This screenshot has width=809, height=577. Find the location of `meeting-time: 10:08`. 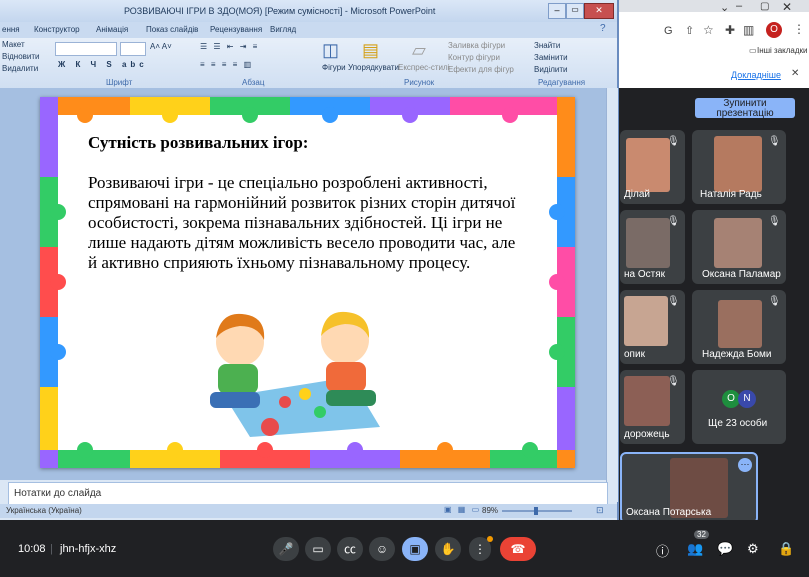

meeting-time: 10:08 is located at coordinates (32, 549).